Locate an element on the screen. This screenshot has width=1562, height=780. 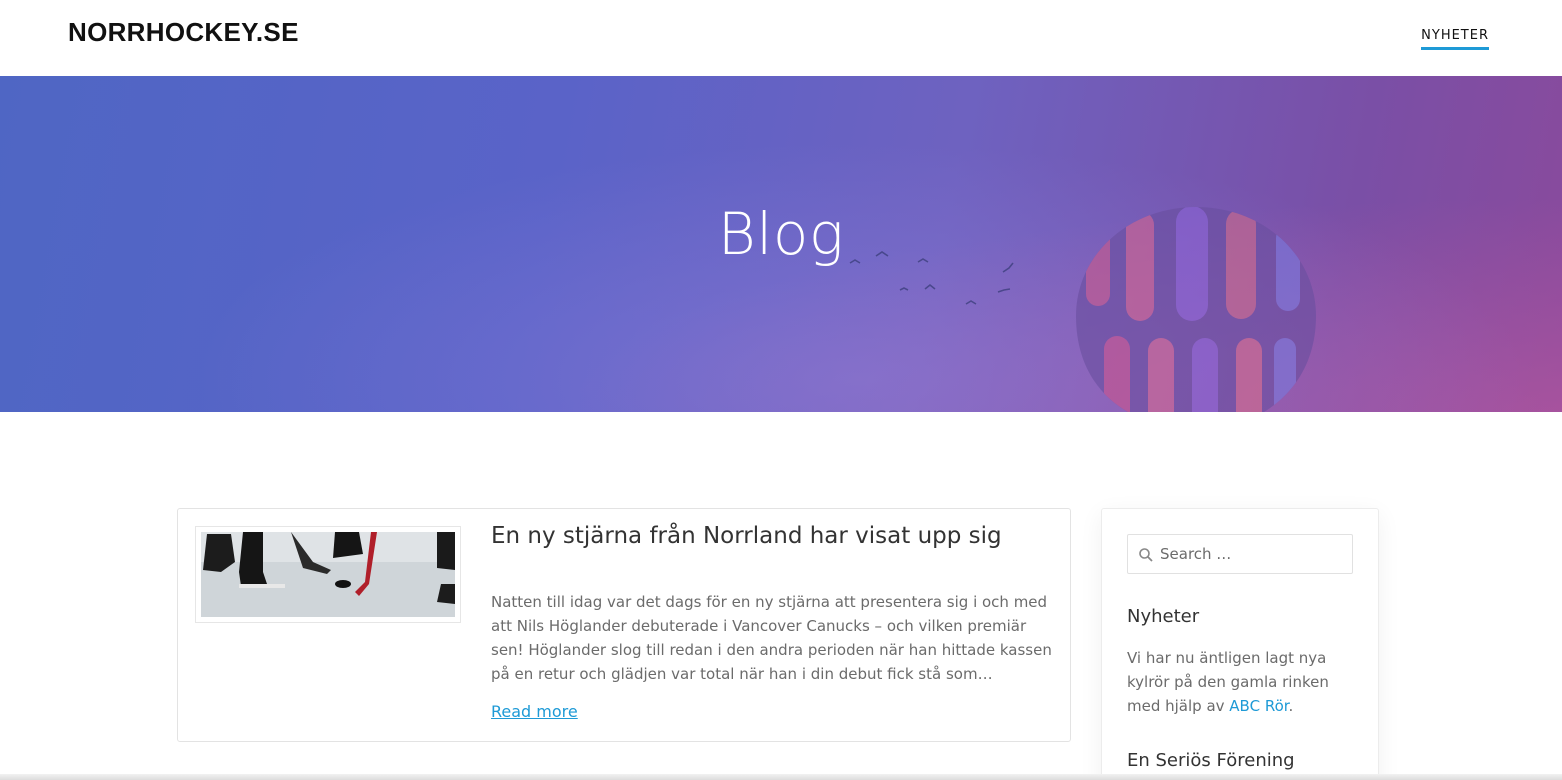
horizontal-scrollbar is located at coordinates (781, 777).